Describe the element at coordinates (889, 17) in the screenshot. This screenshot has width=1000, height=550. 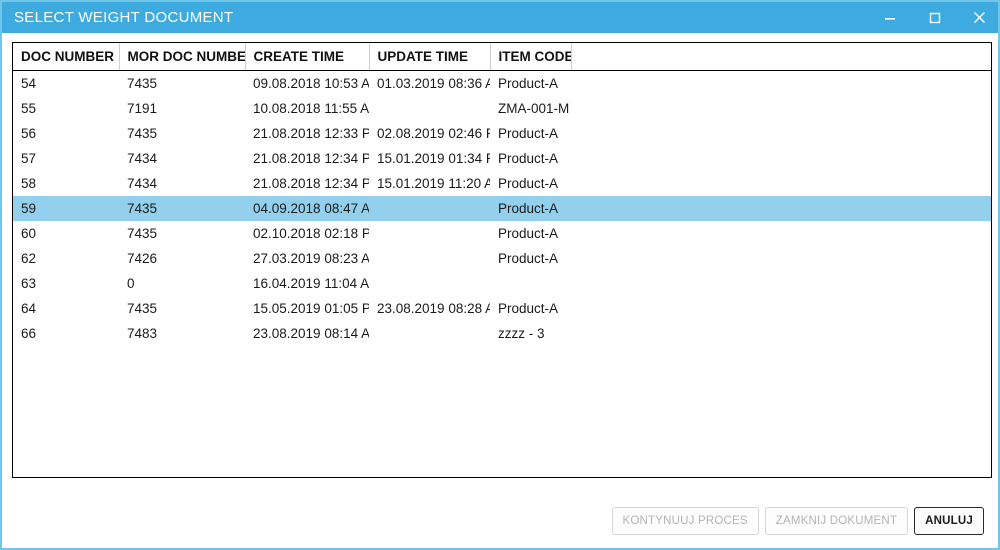
I see `minimize-icon` at that location.